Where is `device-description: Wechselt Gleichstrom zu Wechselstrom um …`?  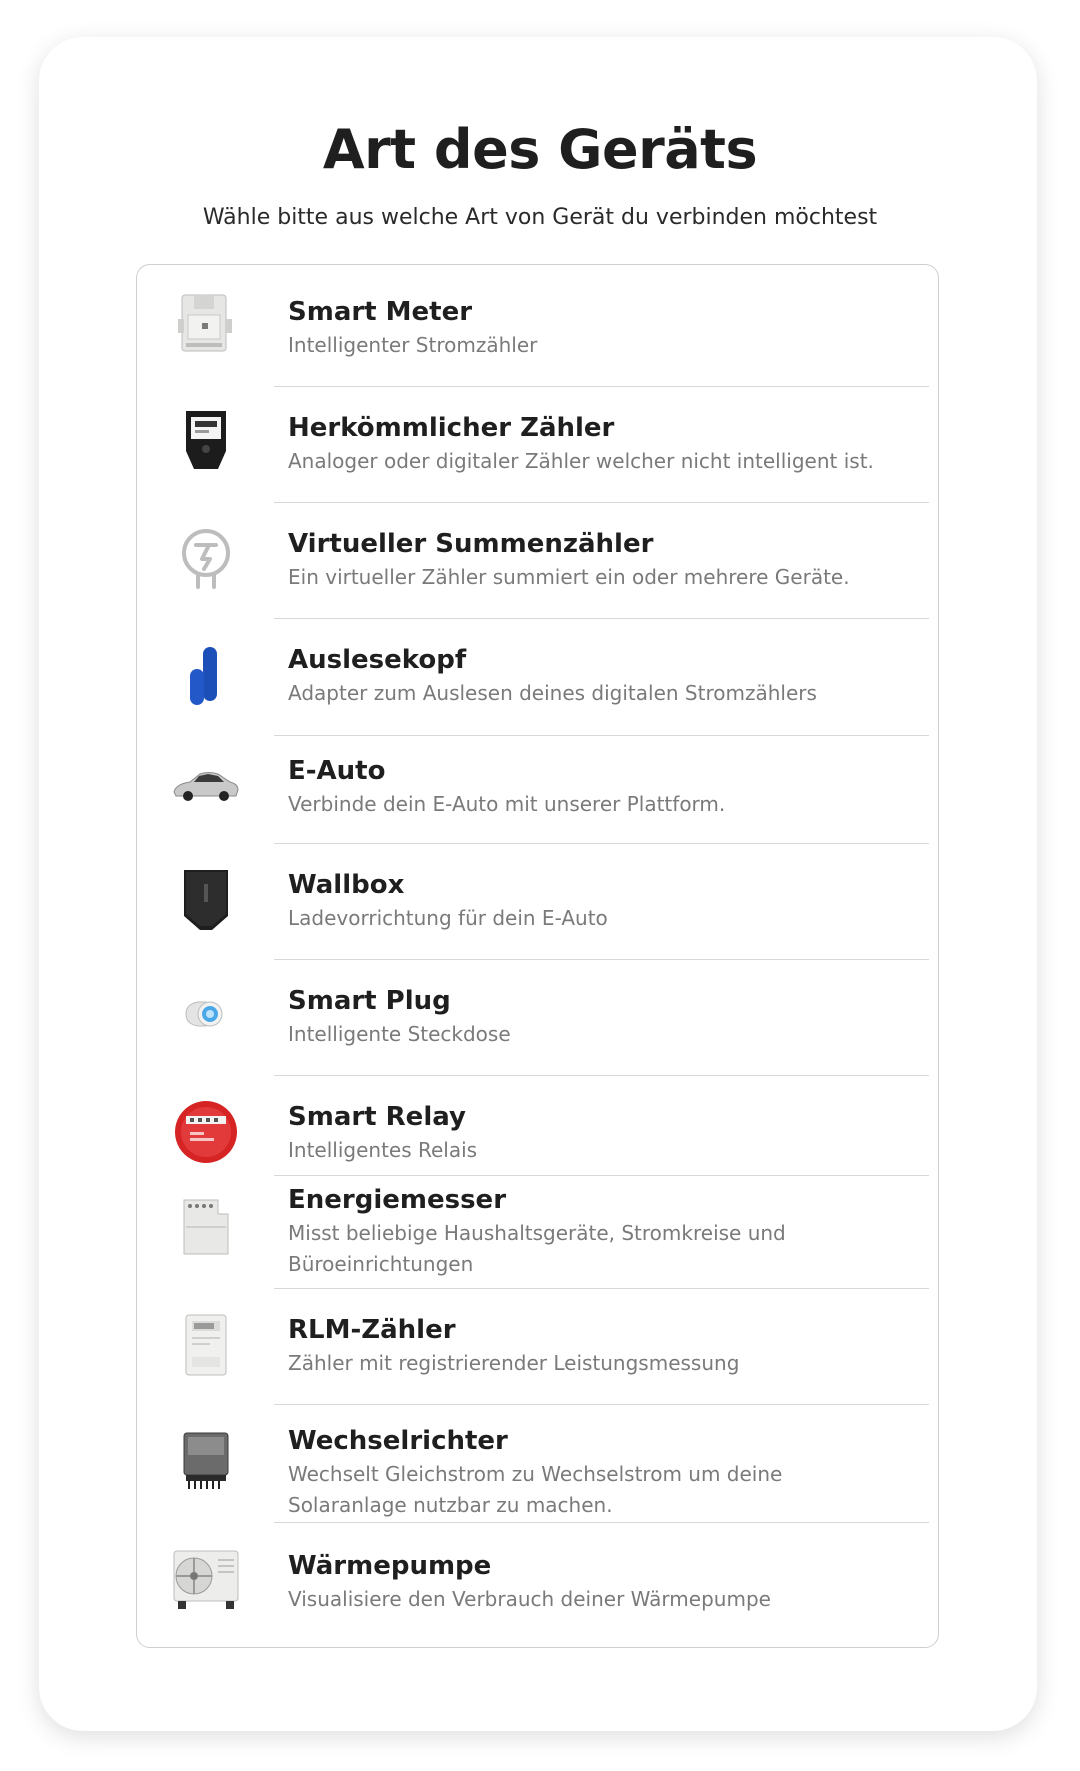
device-description: Wechselt Gleichstrom zu Wechselstrom um … is located at coordinates (535, 1489).